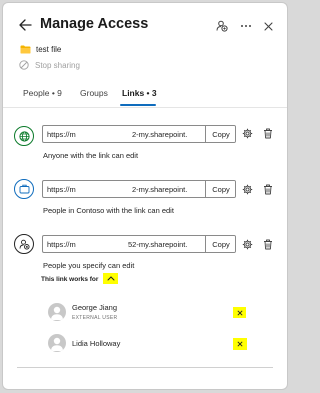 The image size is (320, 393). I want to click on link-type-organization, so click(24, 189).